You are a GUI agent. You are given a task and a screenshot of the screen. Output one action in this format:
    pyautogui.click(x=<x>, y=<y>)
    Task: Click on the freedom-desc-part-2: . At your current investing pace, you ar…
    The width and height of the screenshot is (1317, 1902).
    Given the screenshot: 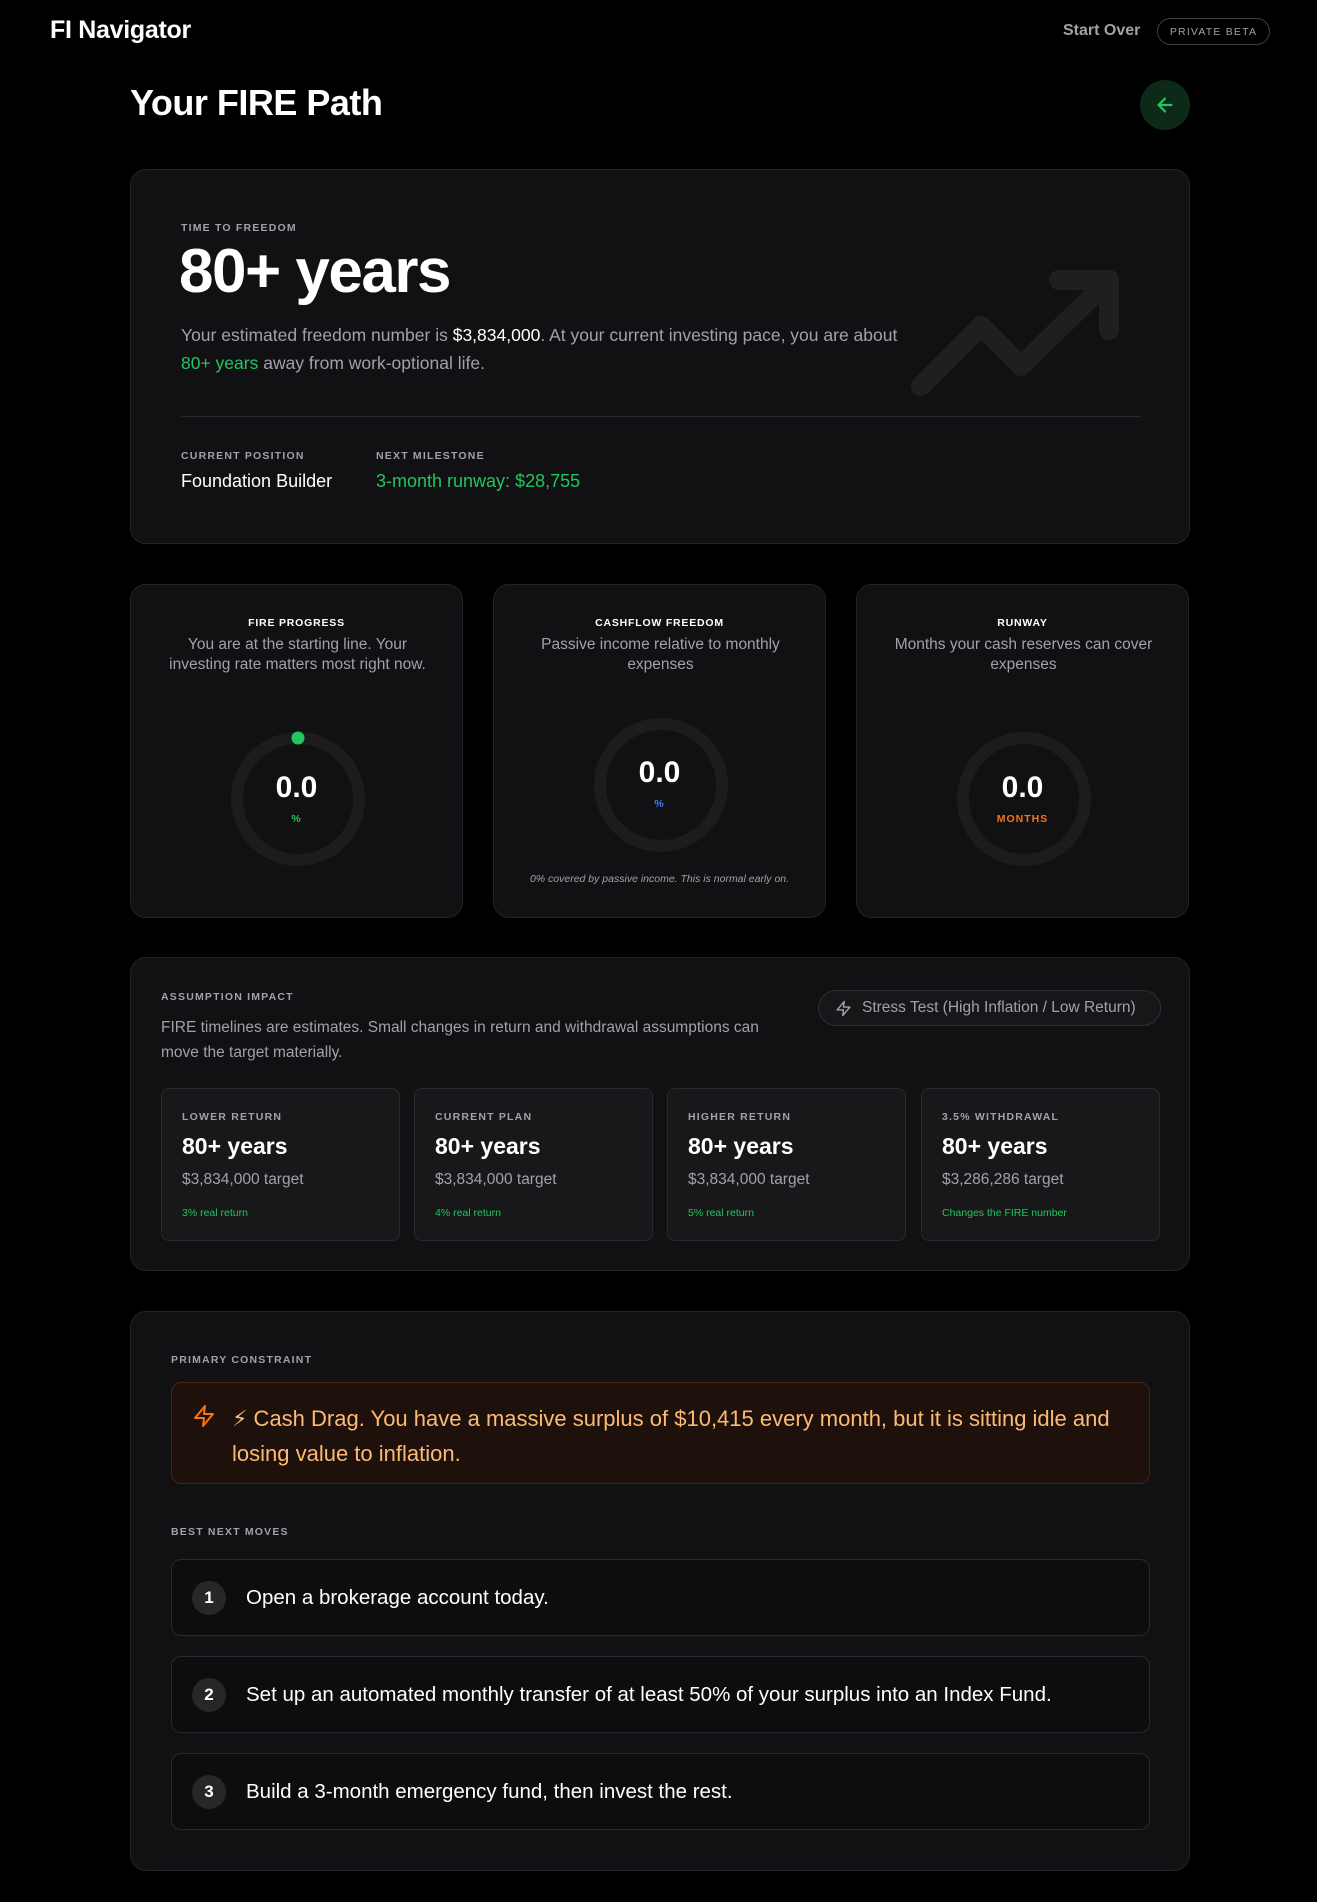 What is the action you would take?
    pyautogui.click(x=719, y=335)
    